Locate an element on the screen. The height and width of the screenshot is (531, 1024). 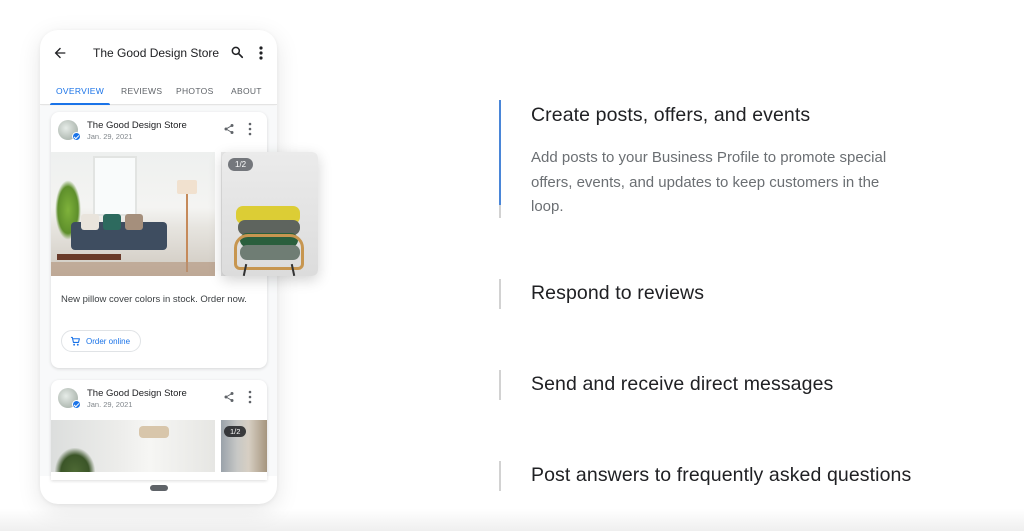
order-online-button: Order online is located at coordinates (101, 341).